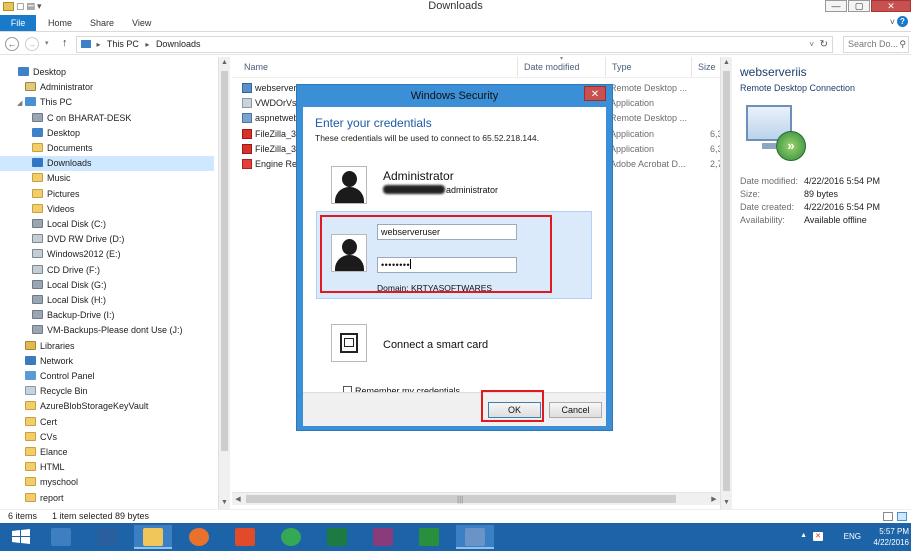 This screenshot has width=911, height=551. Describe the element at coordinates (35, 178) in the screenshot. I see `tree-item: Music` at that location.